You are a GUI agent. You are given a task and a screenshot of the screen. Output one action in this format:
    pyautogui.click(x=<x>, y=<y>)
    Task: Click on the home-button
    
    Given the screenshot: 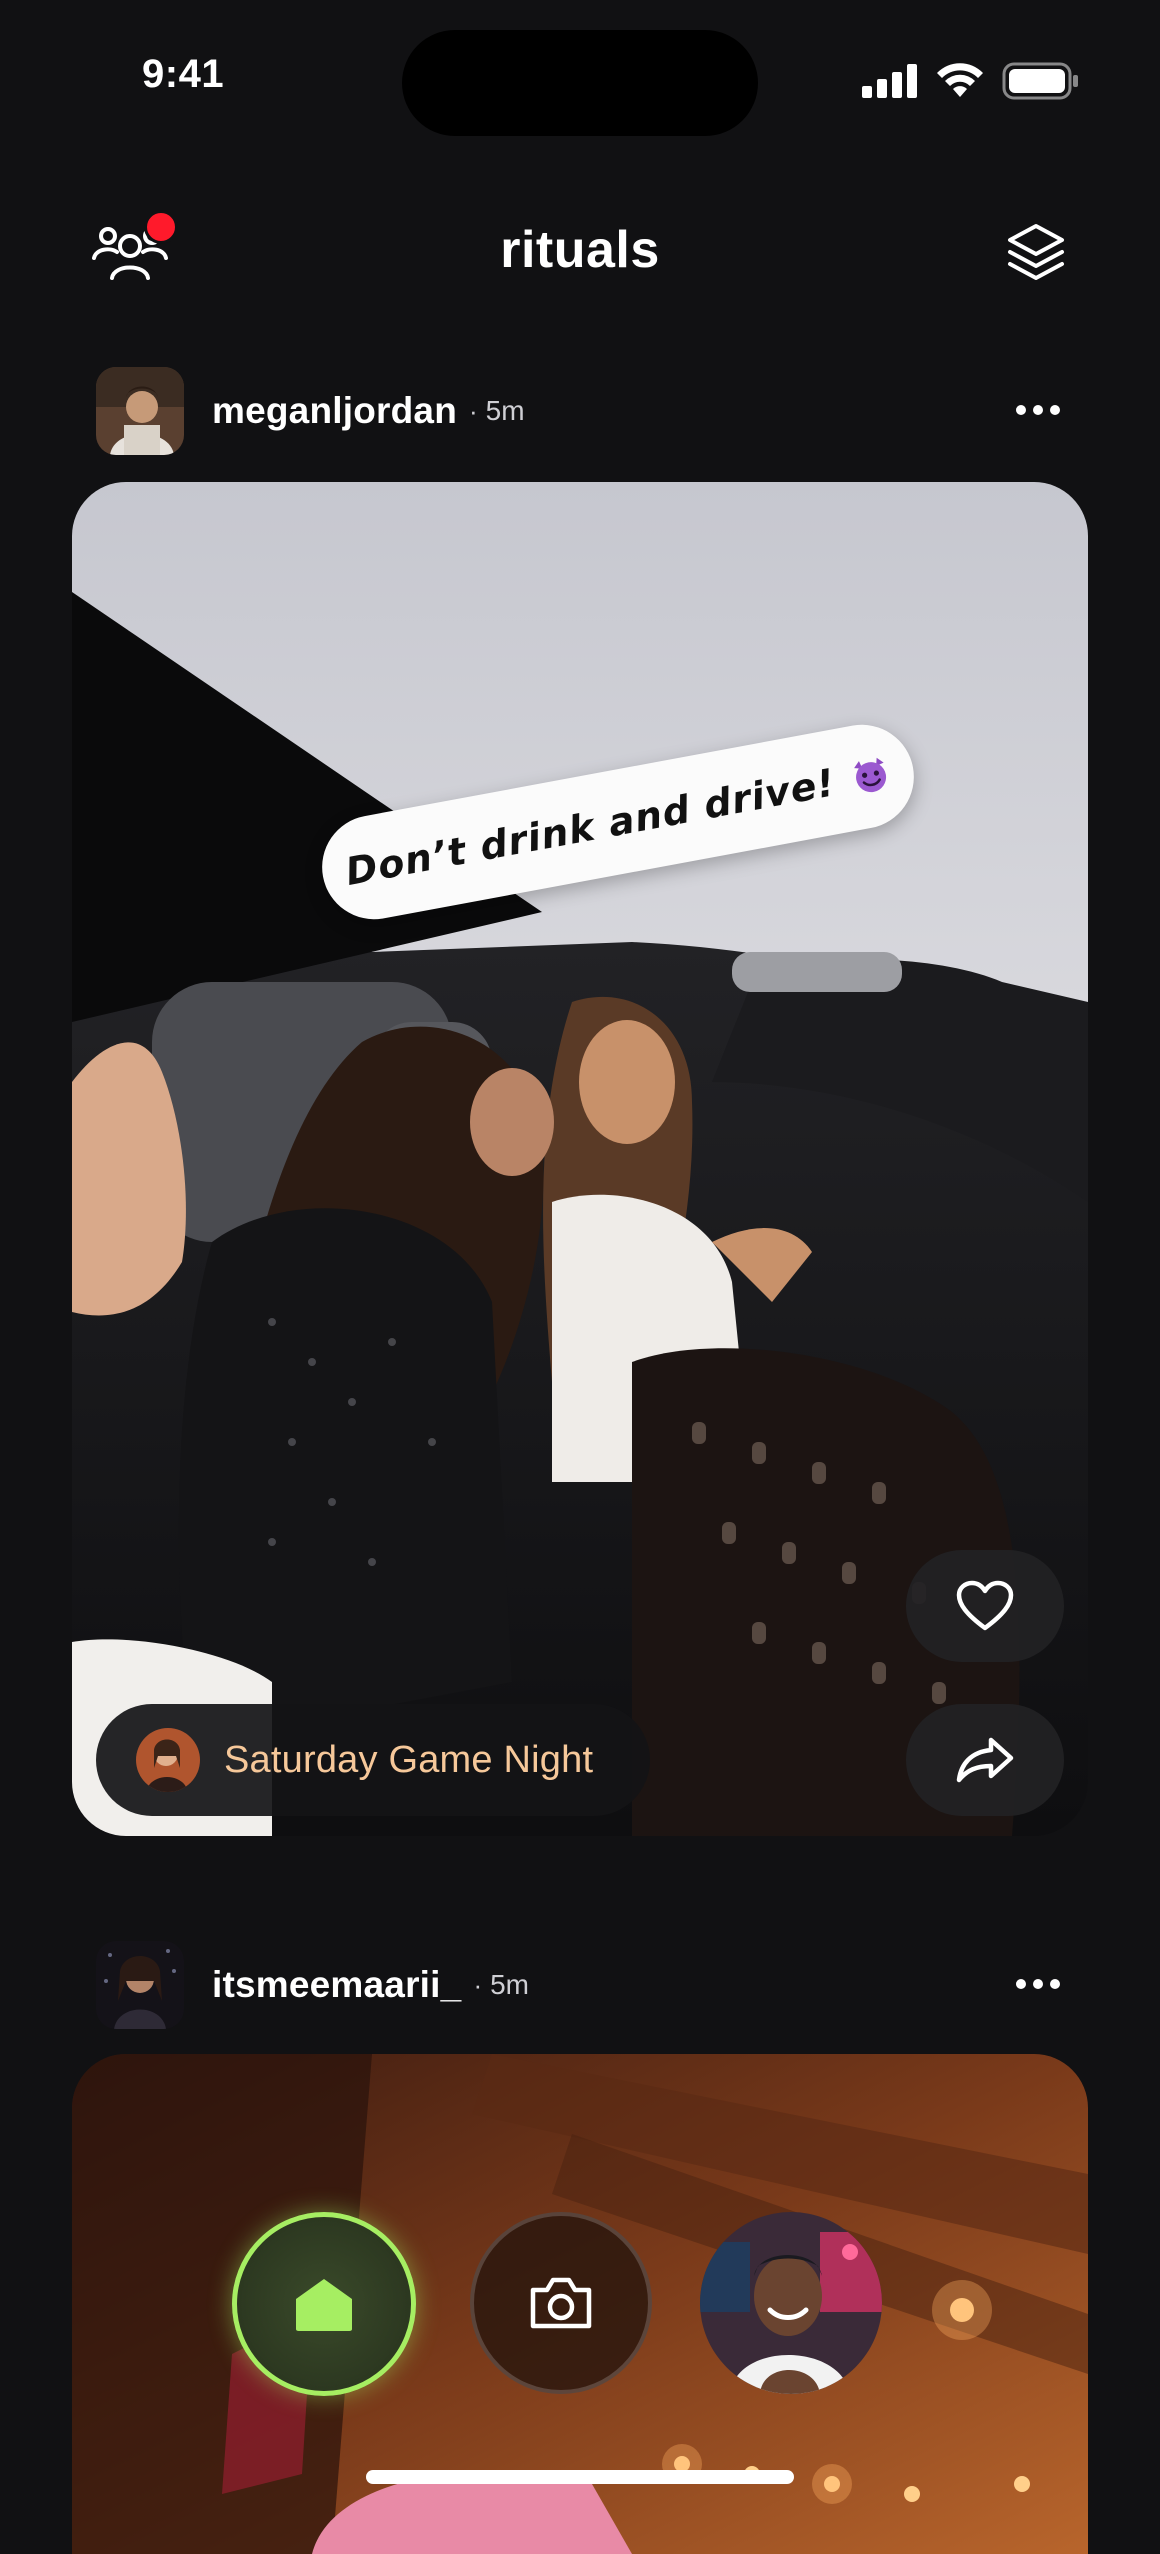 What is the action you would take?
    pyautogui.click(x=324, y=2304)
    